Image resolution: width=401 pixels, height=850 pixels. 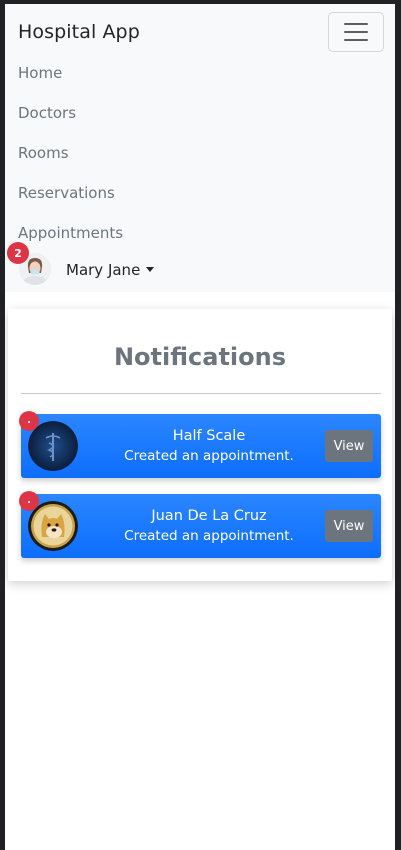 I want to click on caret-down-icon, so click(x=150, y=269).